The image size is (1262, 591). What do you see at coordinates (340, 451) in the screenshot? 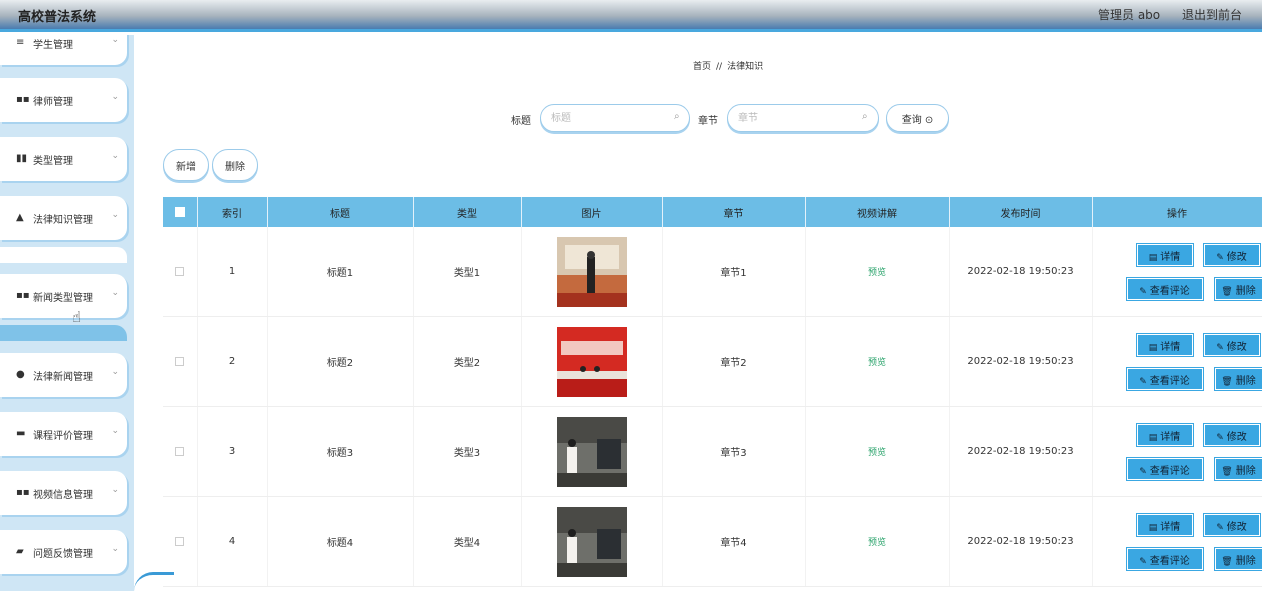
I see `row-title: 标题3` at bounding box center [340, 451].